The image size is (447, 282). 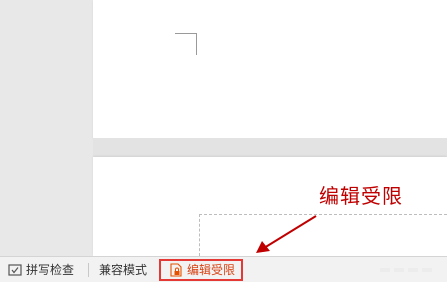 What do you see at coordinates (15, 270) in the screenshot?
I see `spell-check-icon` at bounding box center [15, 270].